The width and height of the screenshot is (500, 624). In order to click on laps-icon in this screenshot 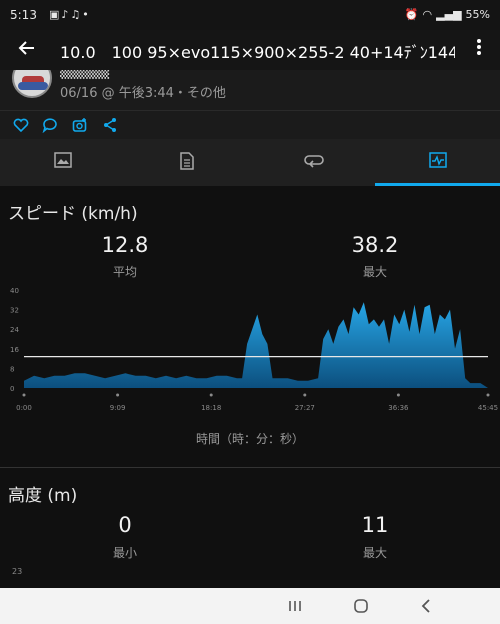, I will do `click(314, 161)`.